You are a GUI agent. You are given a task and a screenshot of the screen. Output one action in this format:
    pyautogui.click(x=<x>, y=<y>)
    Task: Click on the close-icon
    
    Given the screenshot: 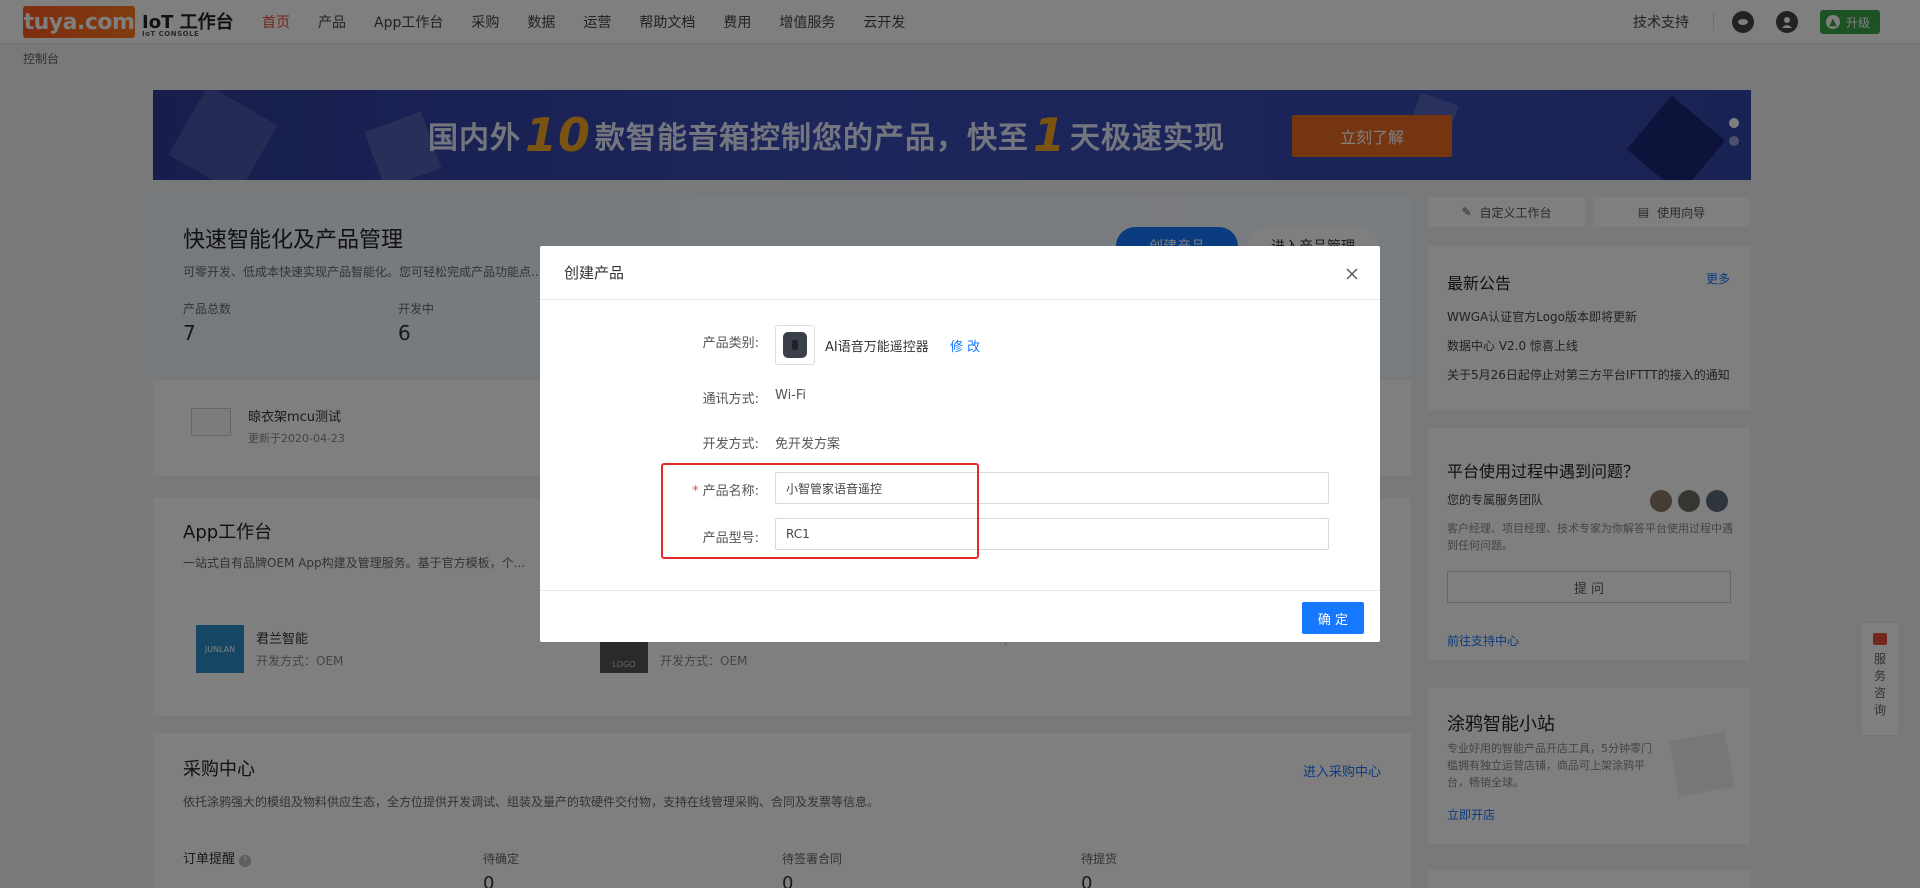 What is the action you would take?
    pyautogui.click(x=1352, y=274)
    